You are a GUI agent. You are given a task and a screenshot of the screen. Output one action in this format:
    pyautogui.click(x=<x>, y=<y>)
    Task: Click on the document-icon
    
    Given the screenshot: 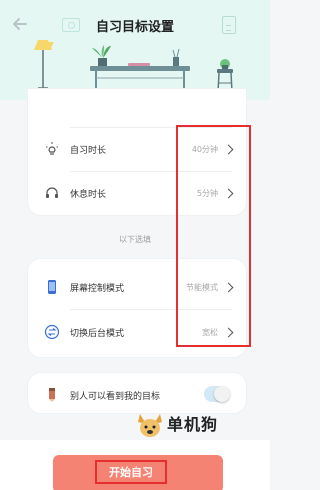 What is the action you would take?
    pyautogui.click(x=229, y=25)
    